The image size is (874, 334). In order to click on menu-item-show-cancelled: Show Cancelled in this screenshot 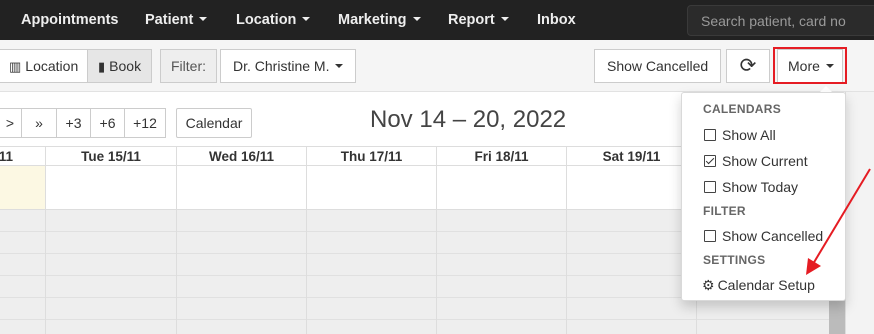, I will do `click(763, 236)`.